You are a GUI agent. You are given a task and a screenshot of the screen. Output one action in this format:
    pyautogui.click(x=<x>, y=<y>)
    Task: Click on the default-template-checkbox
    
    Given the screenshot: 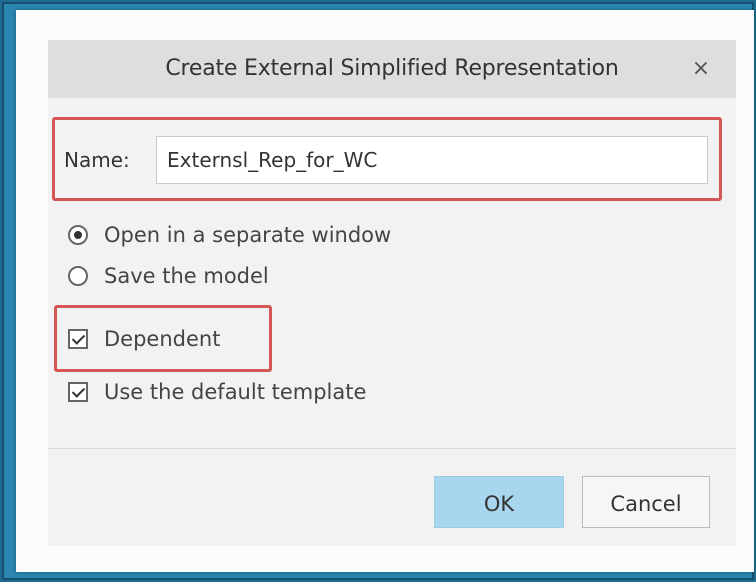 What is the action you would take?
    pyautogui.click(x=78, y=392)
    